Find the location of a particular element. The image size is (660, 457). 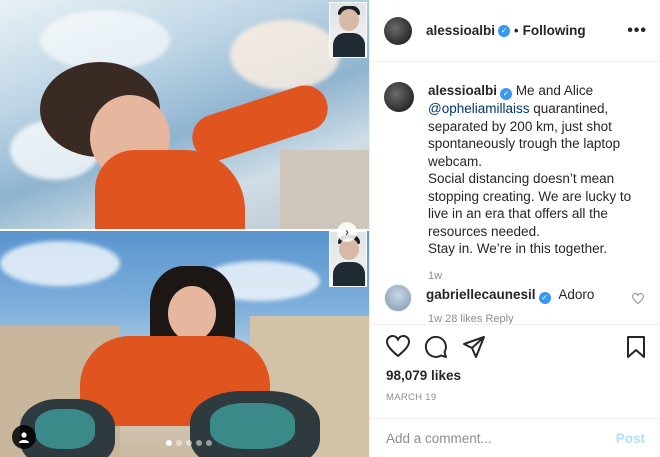

caption-text: Stay in. We’re in this together. is located at coordinates (518, 248).